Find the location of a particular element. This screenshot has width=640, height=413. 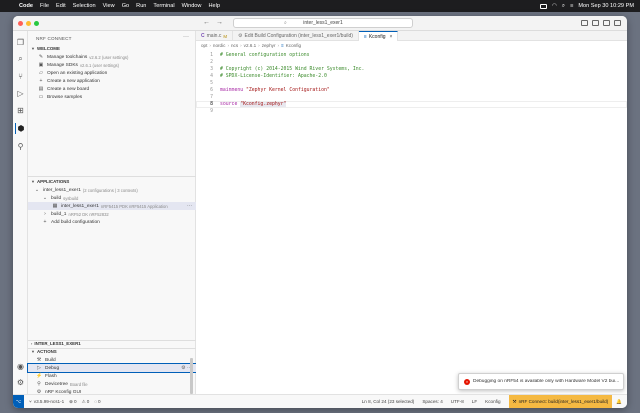

welcome-item-manage-sdks: ▣ Manage SDKs v2.6.1 (user settings) is located at coordinates (112, 65).